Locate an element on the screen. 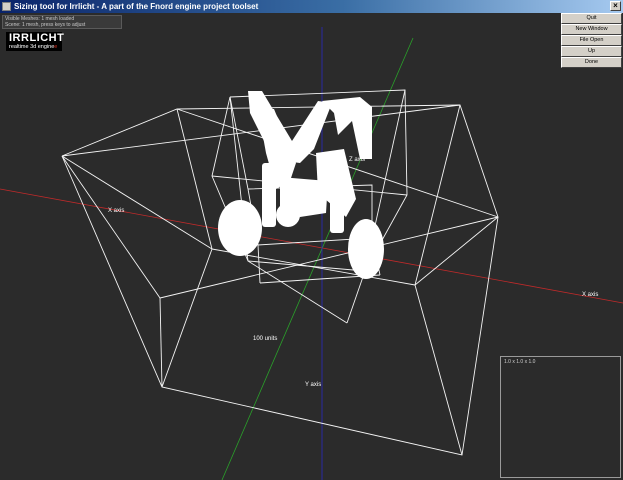 This screenshot has height=480, width=623. file-open-button: File Open is located at coordinates (591, 40).